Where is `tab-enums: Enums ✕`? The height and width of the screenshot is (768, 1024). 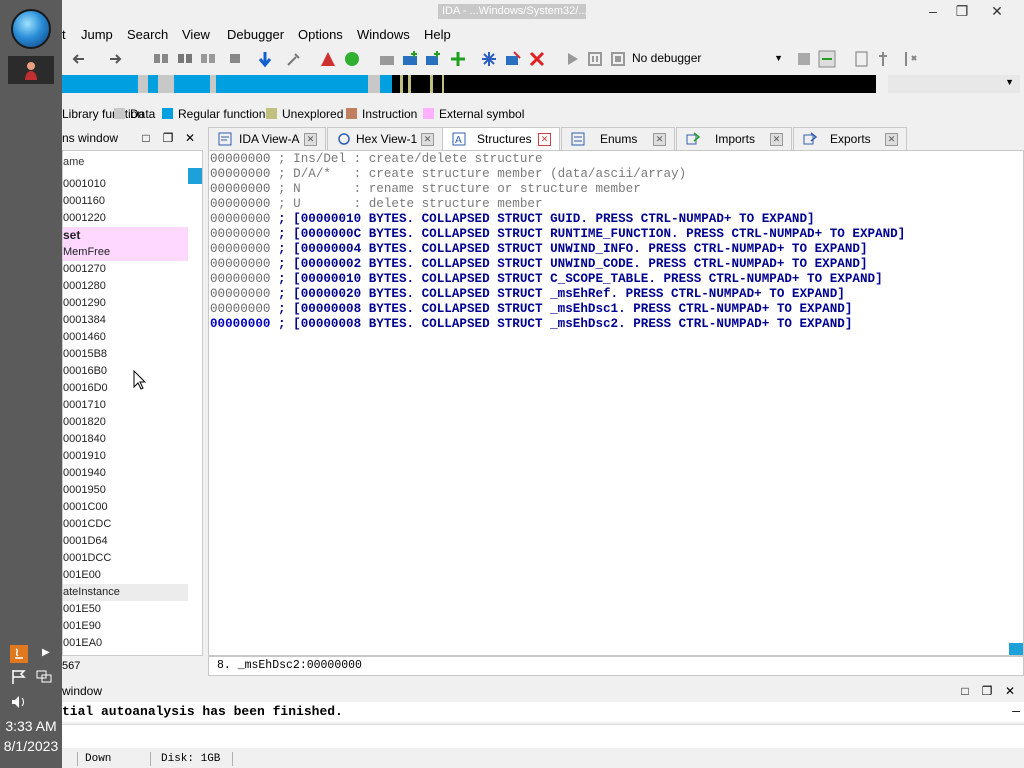 tab-enums: Enums ✕ is located at coordinates (618, 138).